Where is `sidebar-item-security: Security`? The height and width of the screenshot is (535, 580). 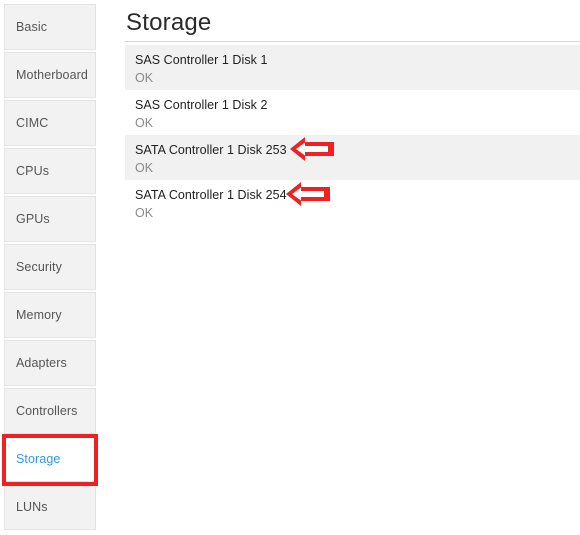 sidebar-item-security: Security is located at coordinates (50, 267).